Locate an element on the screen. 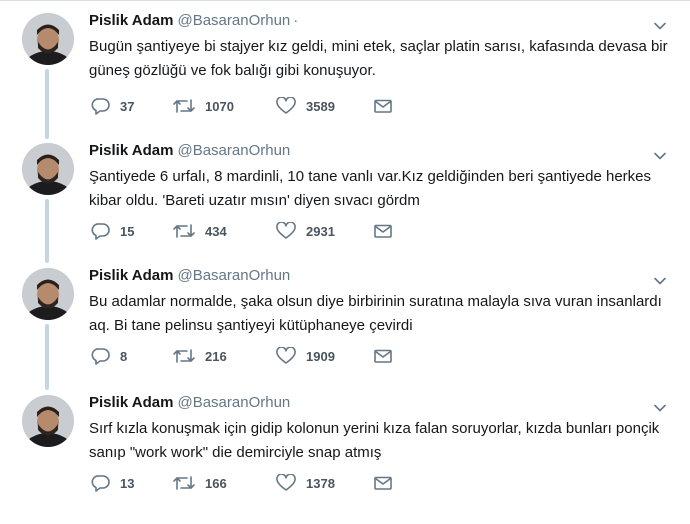 The image size is (690, 524). retweet-button: 166 is located at coordinates (199, 483).